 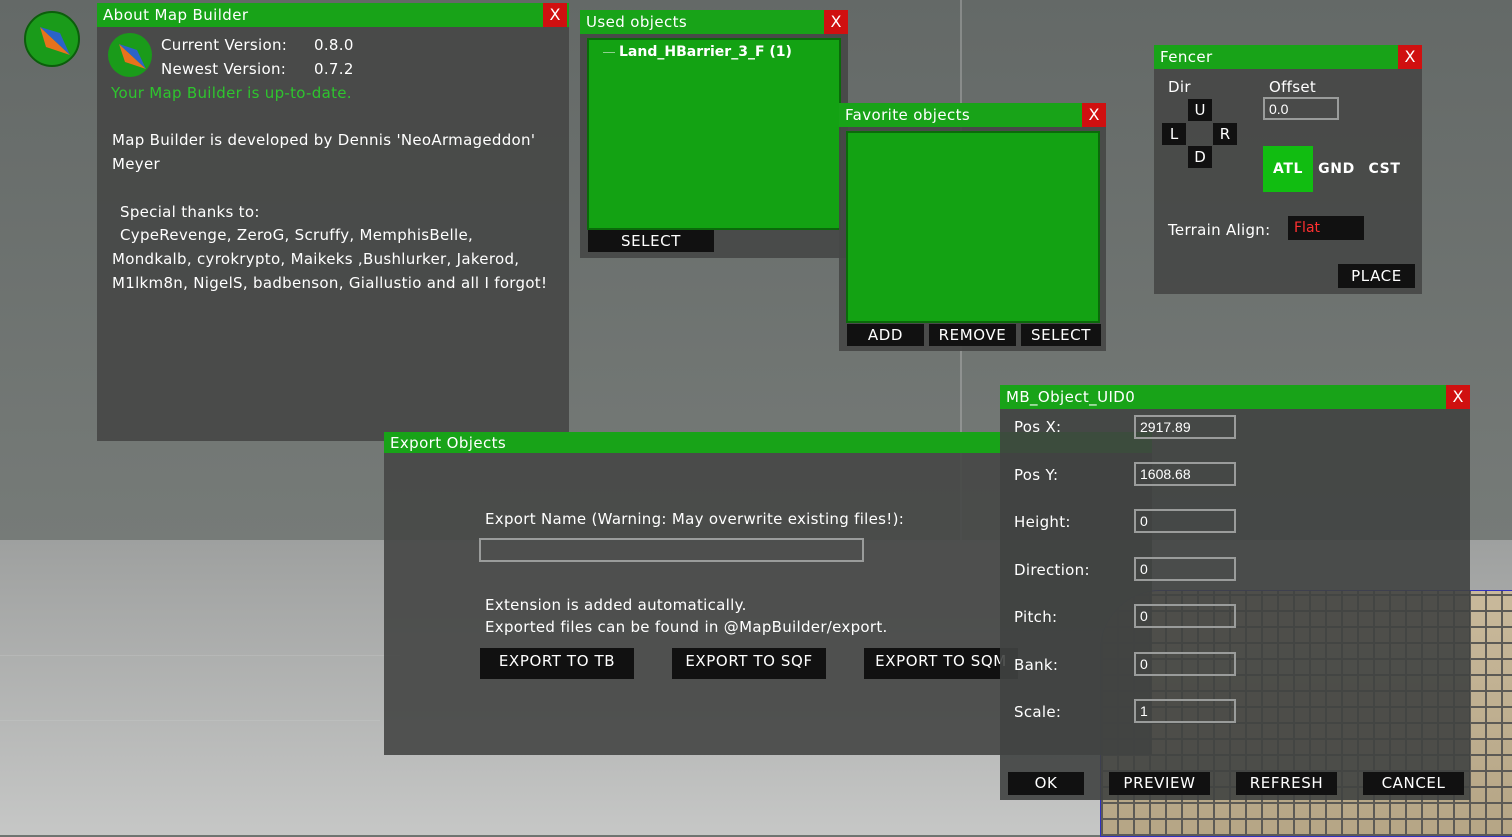 What do you see at coordinates (1307, 228) in the screenshot?
I see `terrain-align-value: Flat` at bounding box center [1307, 228].